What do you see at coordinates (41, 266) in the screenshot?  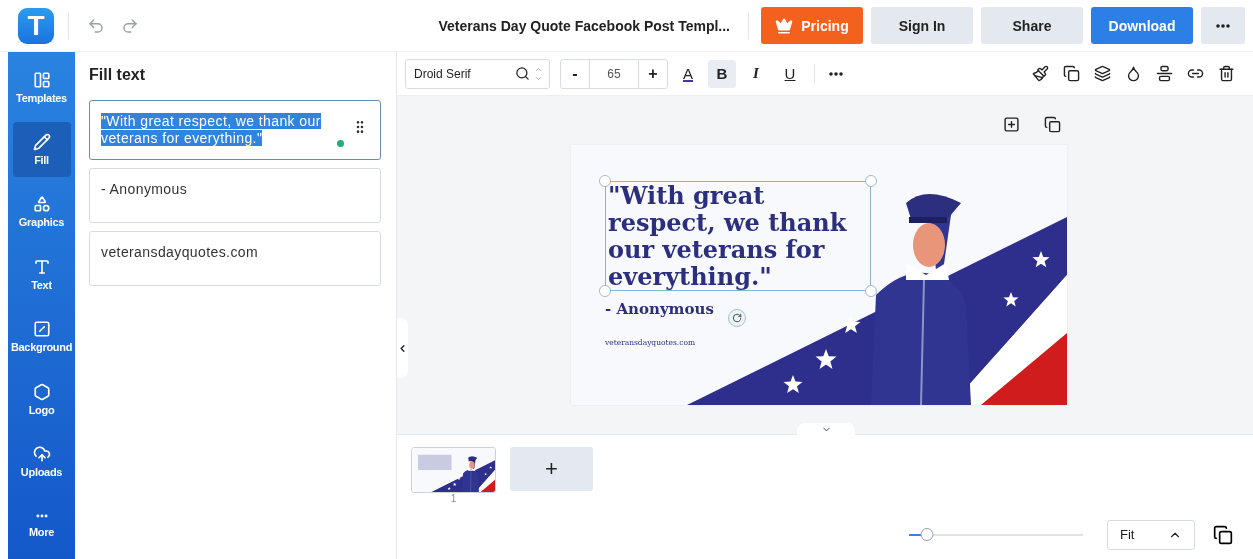 I see `text-icon` at bounding box center [41, 266].